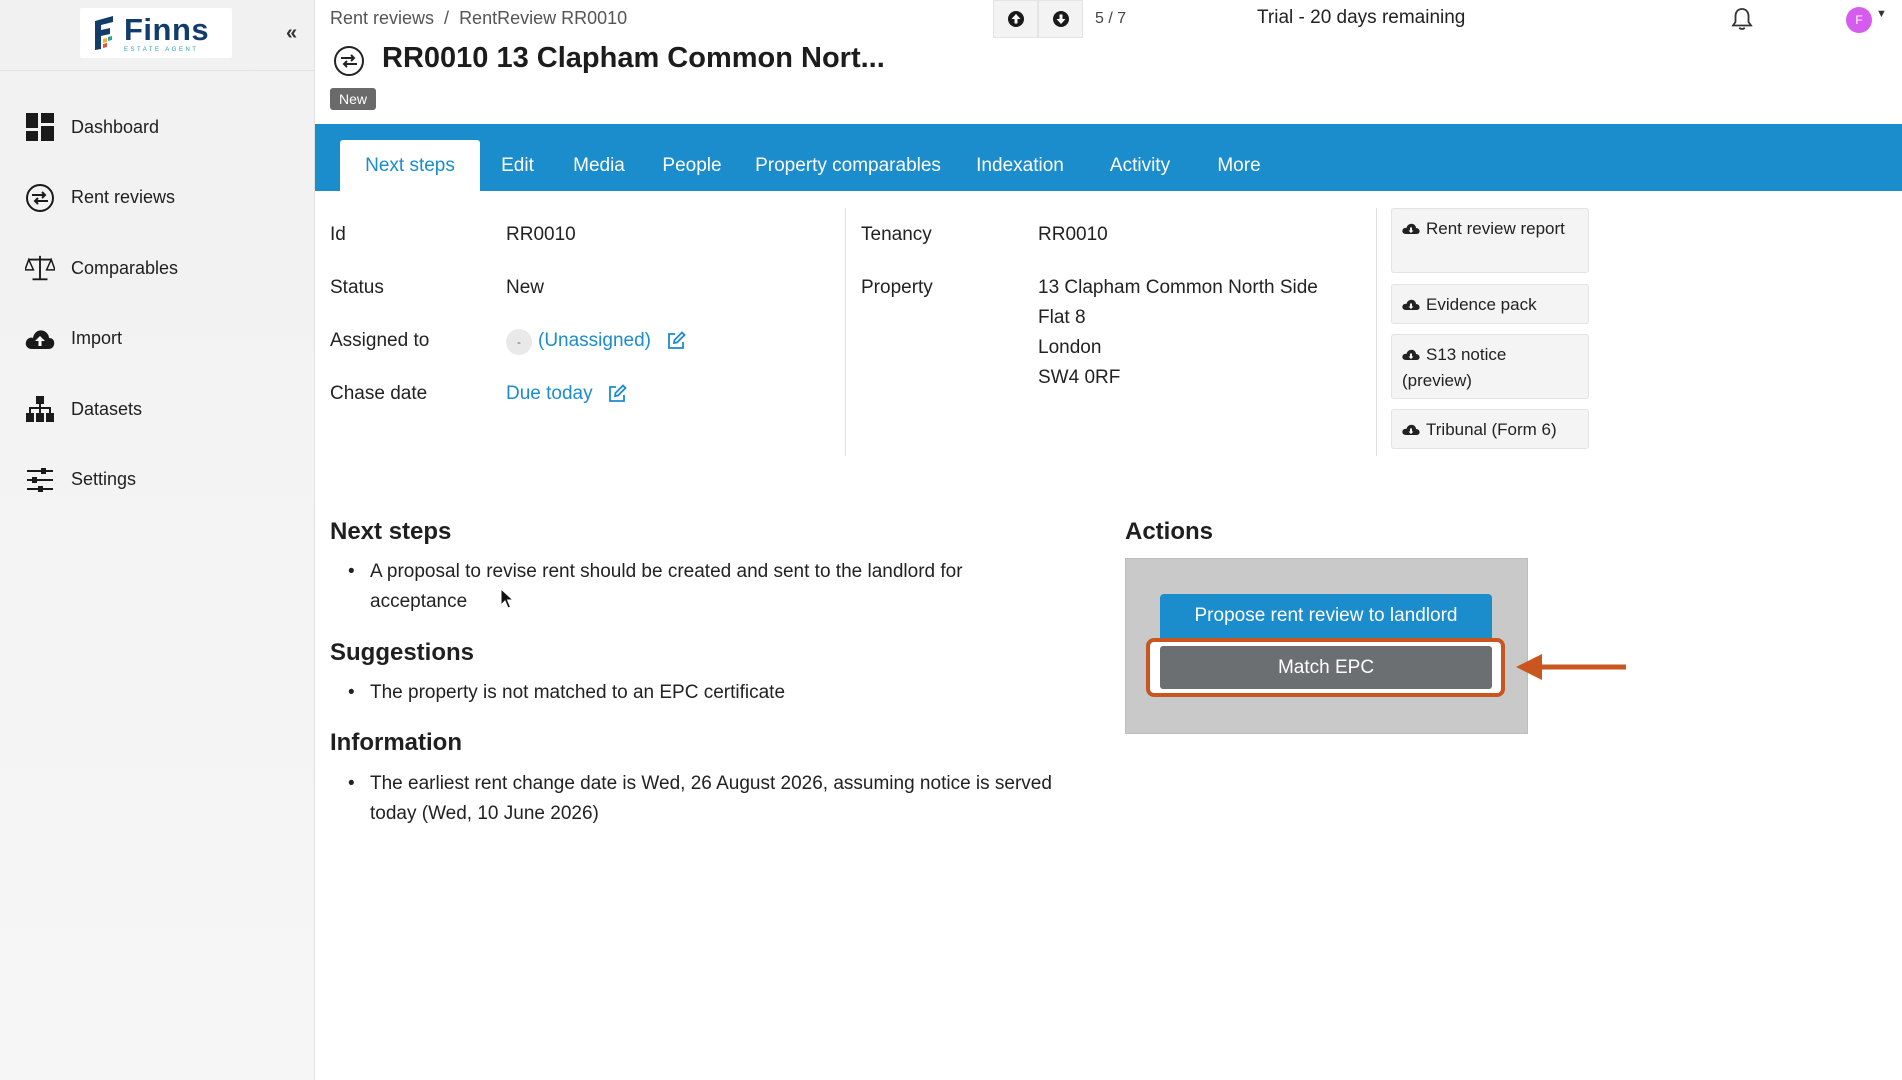 This screenshot has width=1902, height=1080. What do you see at coordinates (1490, 240) in the screenshot?
I see `rent-review-report-button: Rent review report` at bounding box center [1490, 240].